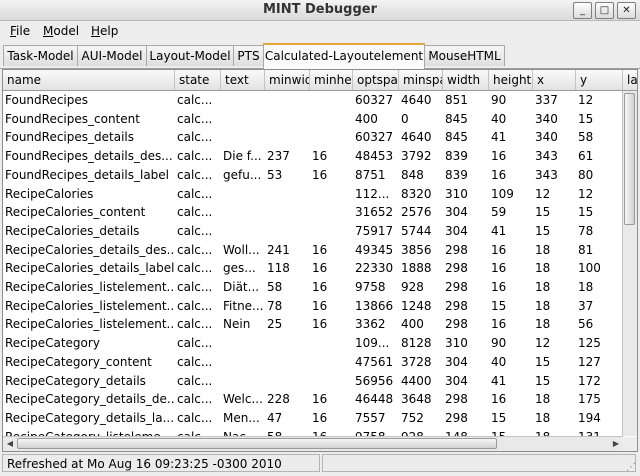  Describe the element at coordinates (412, 324) in the screenshot. I see `cell-minspa: 400` at that location.